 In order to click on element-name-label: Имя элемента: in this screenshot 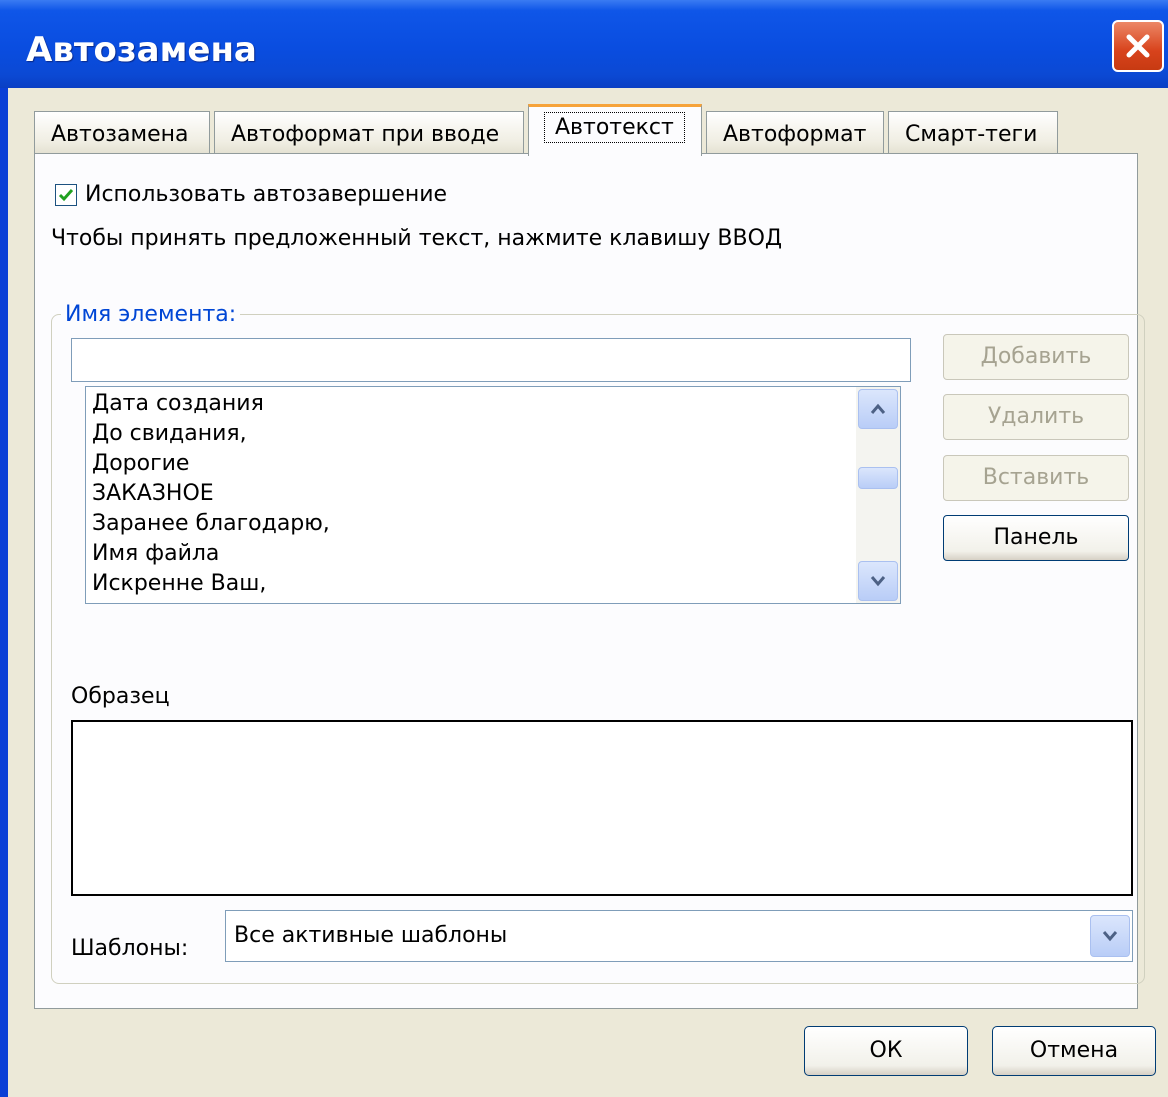, I will do `click(151, 314)`.